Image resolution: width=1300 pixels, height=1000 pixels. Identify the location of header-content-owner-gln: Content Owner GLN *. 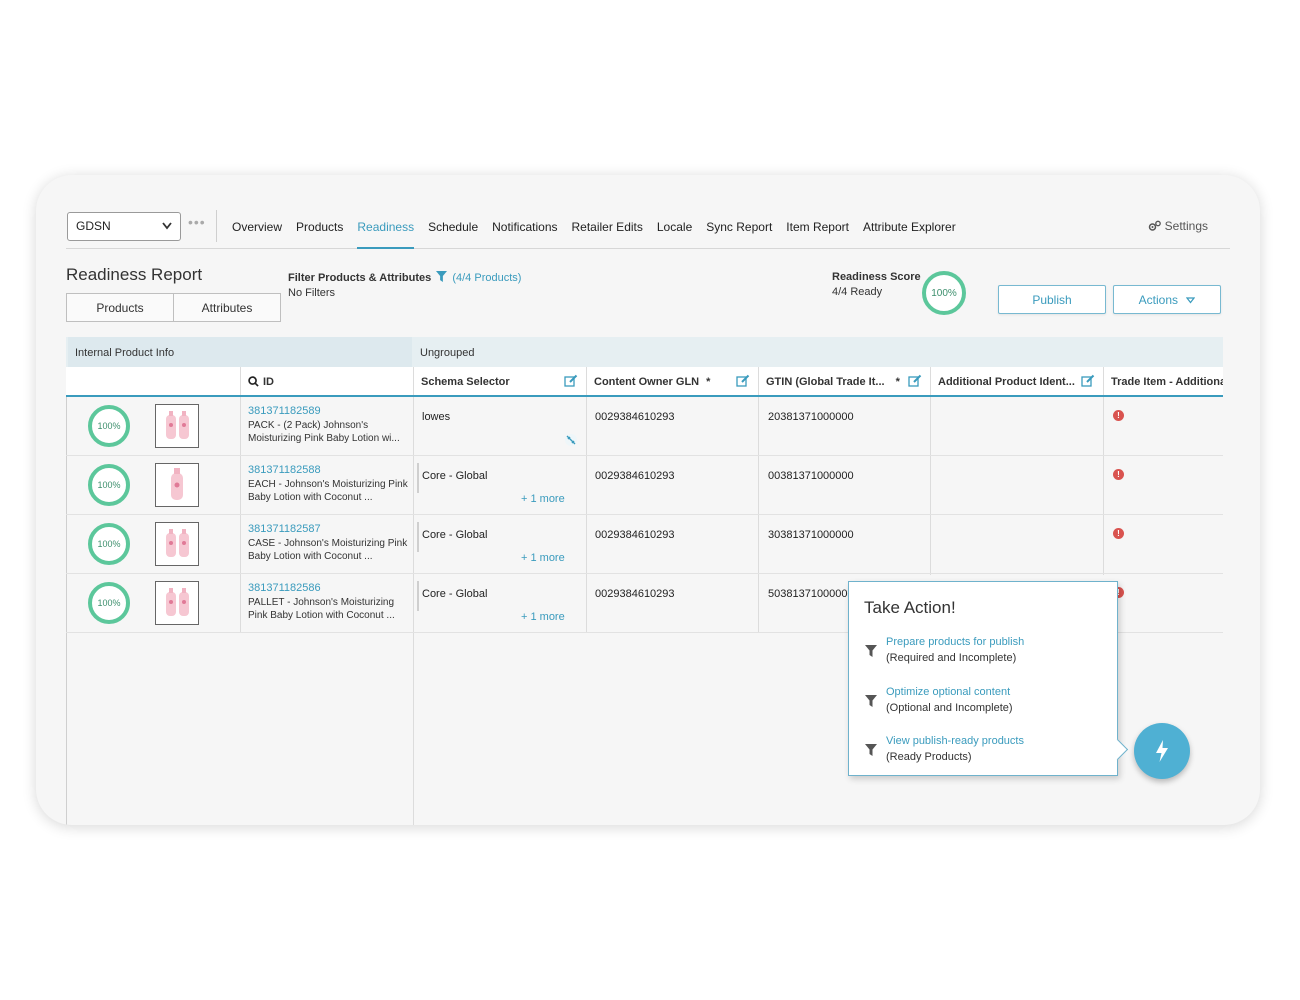
(672, 381).